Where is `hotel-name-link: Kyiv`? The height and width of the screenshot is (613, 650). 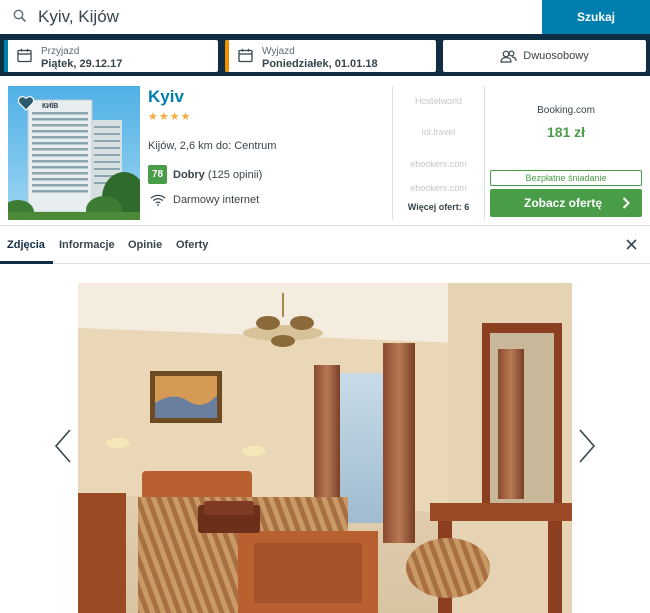 hotel-name-link: Kyiv is located at coordinates (166, 97).